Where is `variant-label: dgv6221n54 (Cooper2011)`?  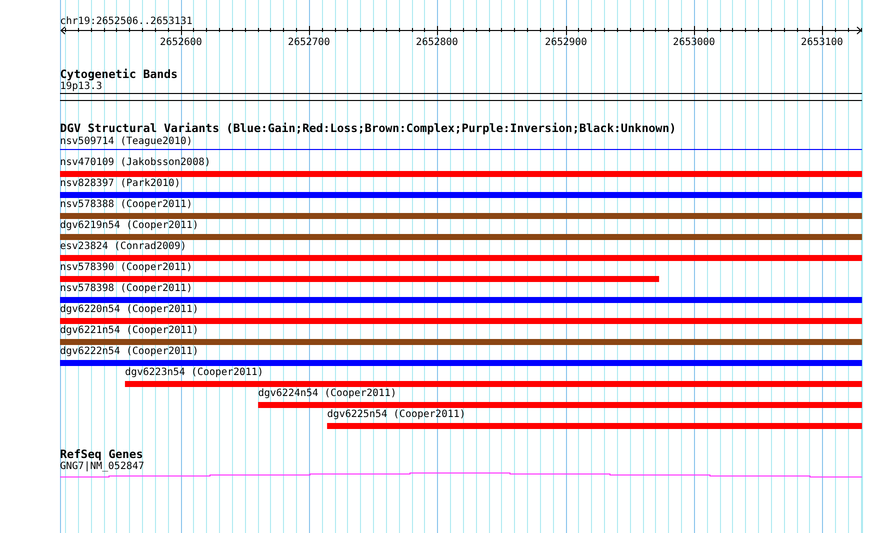 variant-label: dgv6221n54 (Cooper2011) is located at coordinates (129, 330).